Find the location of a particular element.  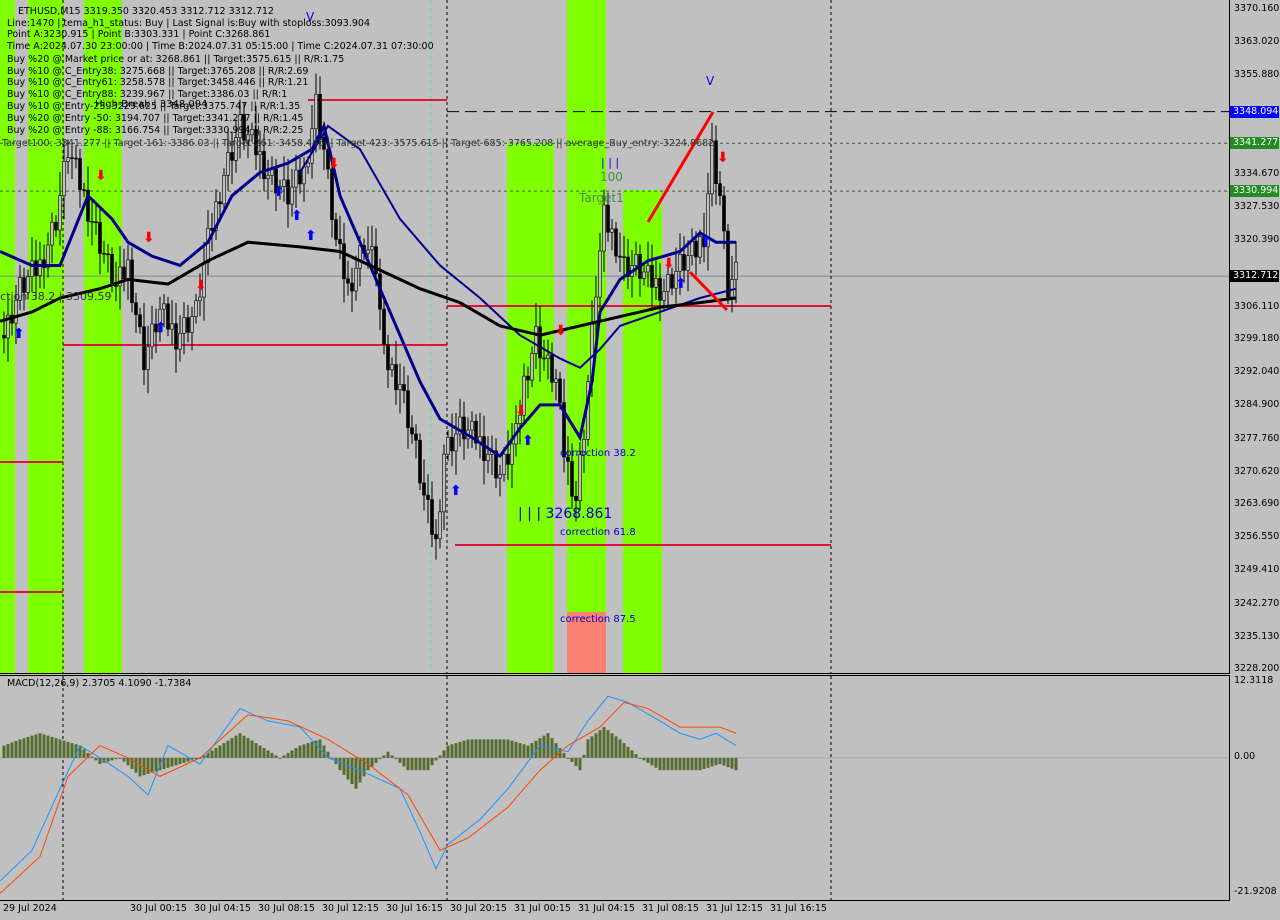

signal-line is located at coordinates (368, 797).